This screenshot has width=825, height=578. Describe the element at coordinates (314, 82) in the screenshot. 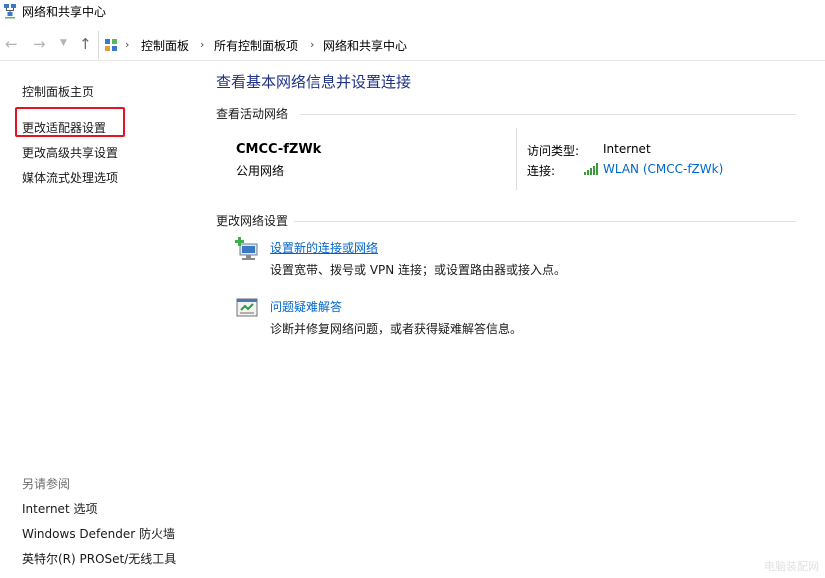

I see `page-title: 查看基本网络信息并设置连接` at that location.